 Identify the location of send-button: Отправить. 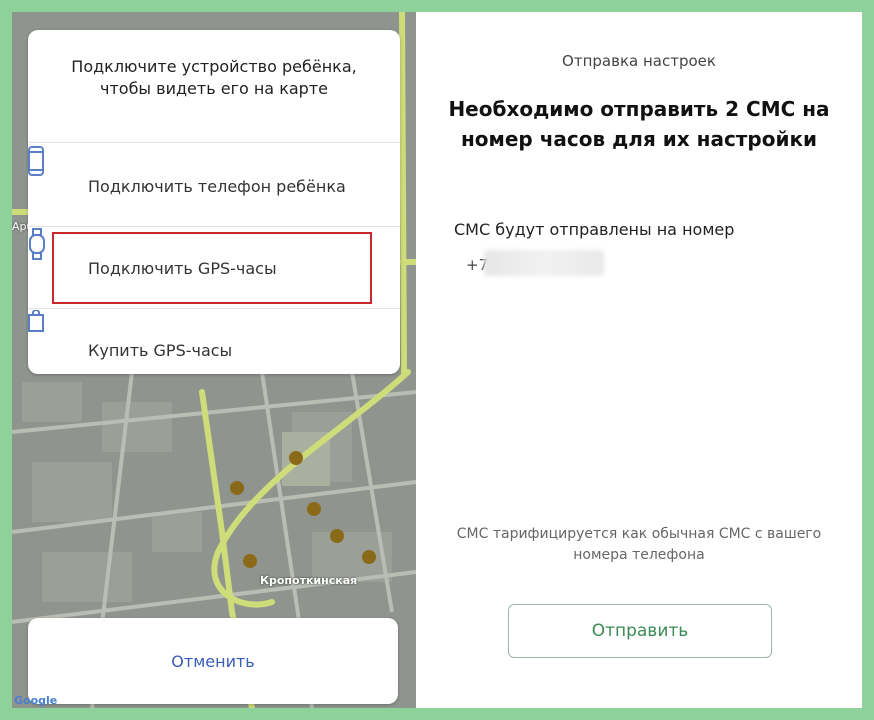
(640, 631).